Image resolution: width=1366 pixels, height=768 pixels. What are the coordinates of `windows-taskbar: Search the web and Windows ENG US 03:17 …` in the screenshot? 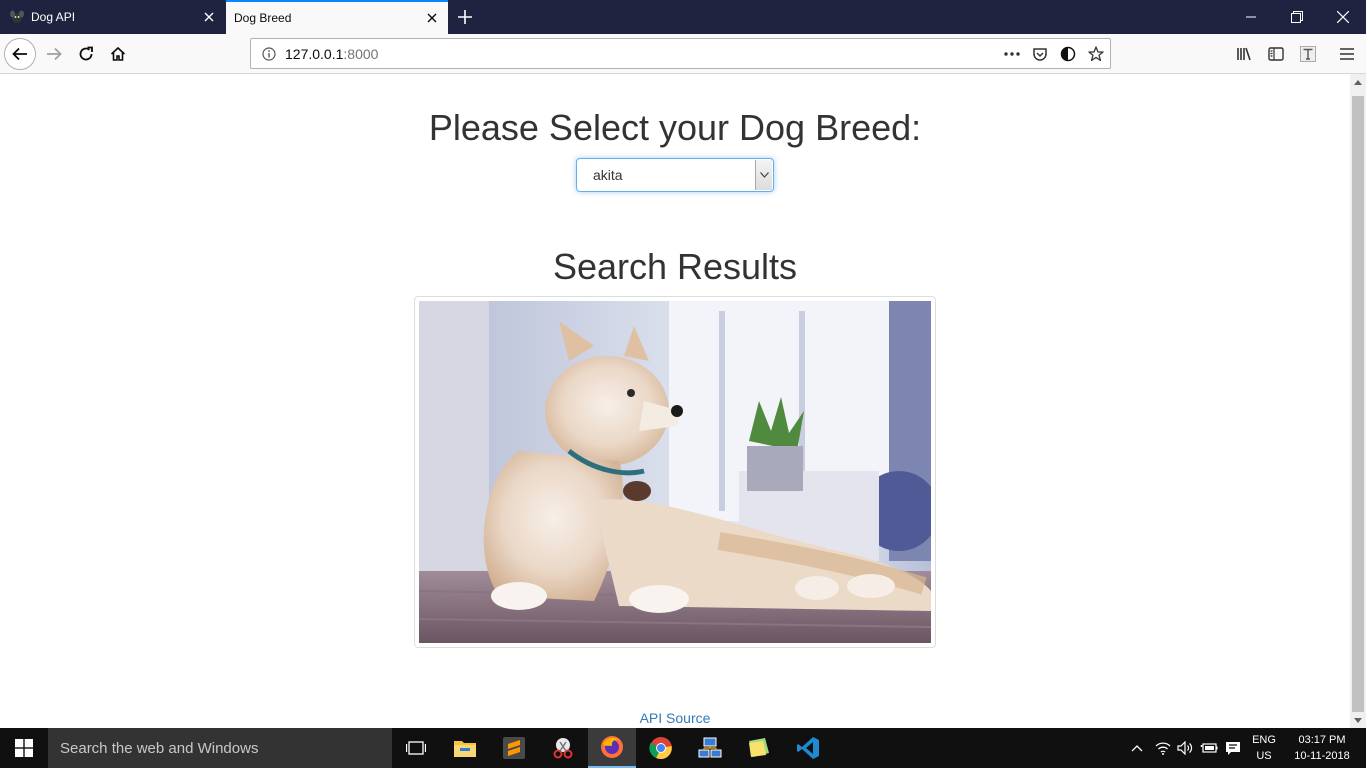 It's located at (683, 748).